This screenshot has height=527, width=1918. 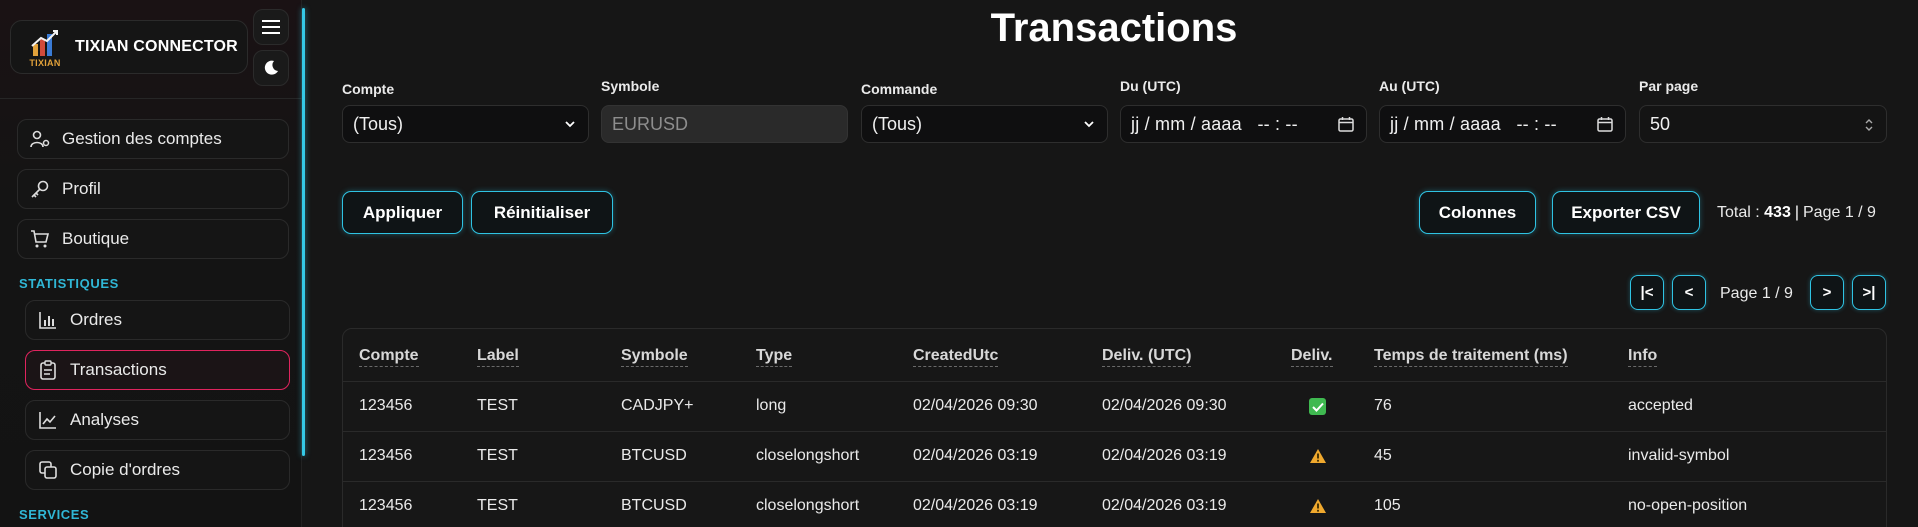 I want to click on stepper-icon, so click(x=1869, y=125).